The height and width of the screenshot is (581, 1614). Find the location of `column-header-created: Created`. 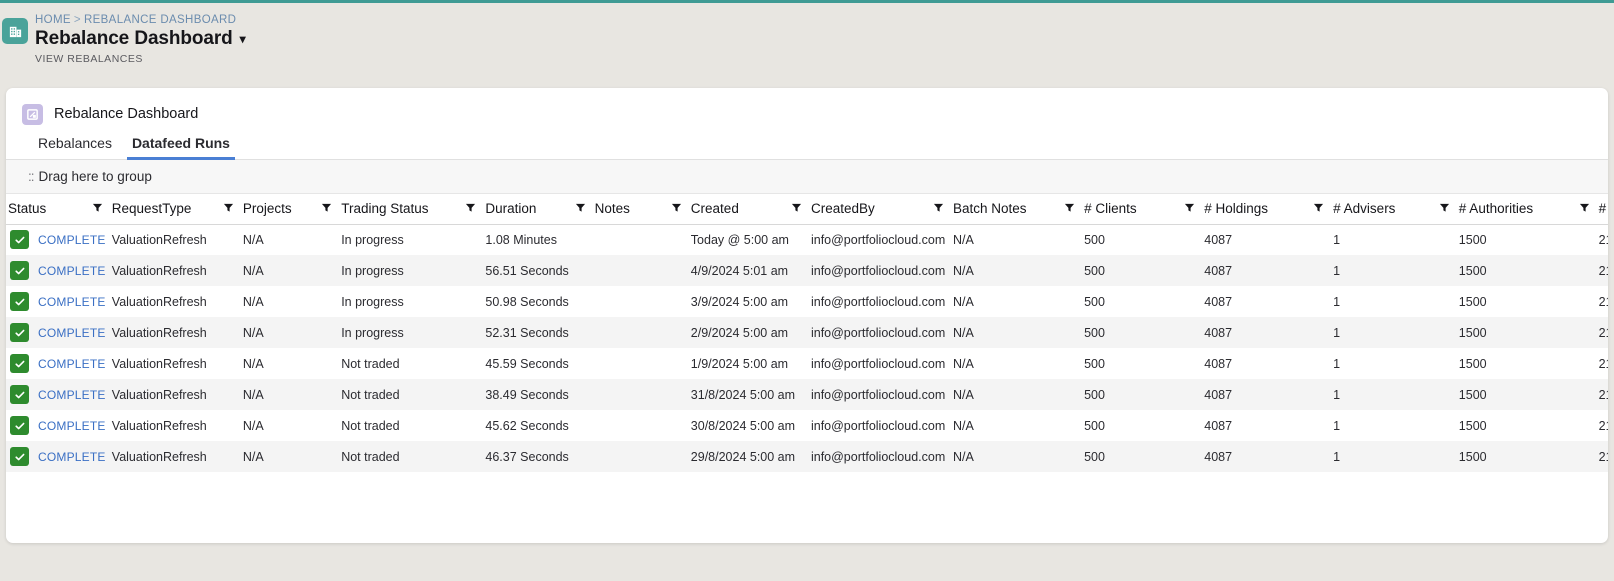

column-header-created: Created is located at coordinates (748, 209).